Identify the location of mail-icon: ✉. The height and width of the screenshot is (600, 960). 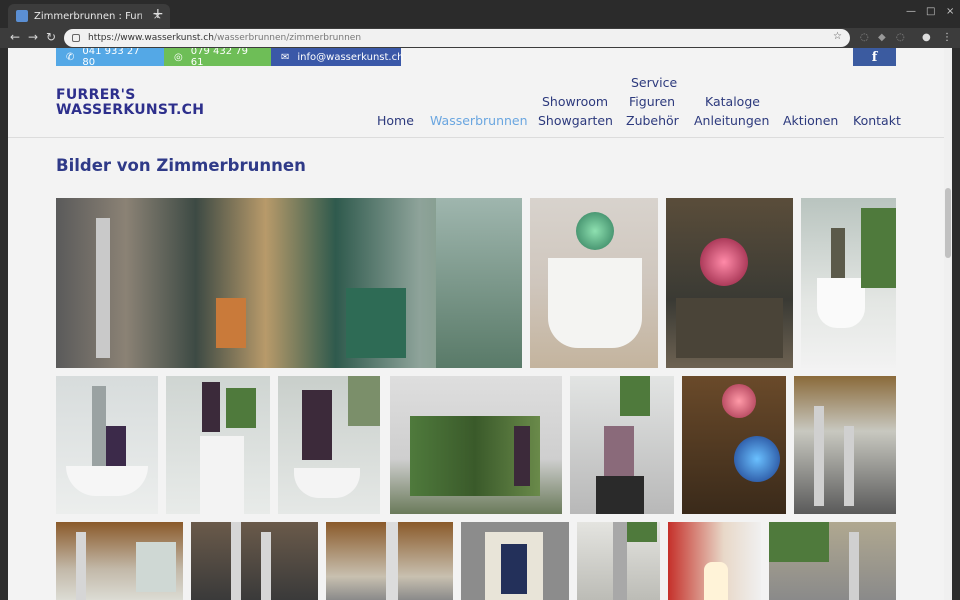
(285, 57).